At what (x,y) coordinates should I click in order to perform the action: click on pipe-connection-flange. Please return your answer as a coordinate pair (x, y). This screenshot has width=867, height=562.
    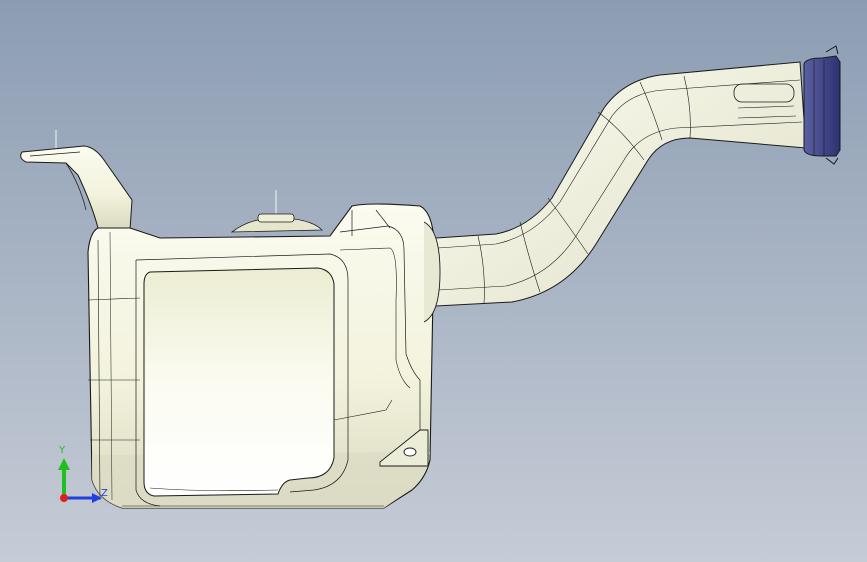
    Looking at the image, I should click on (432, 272).